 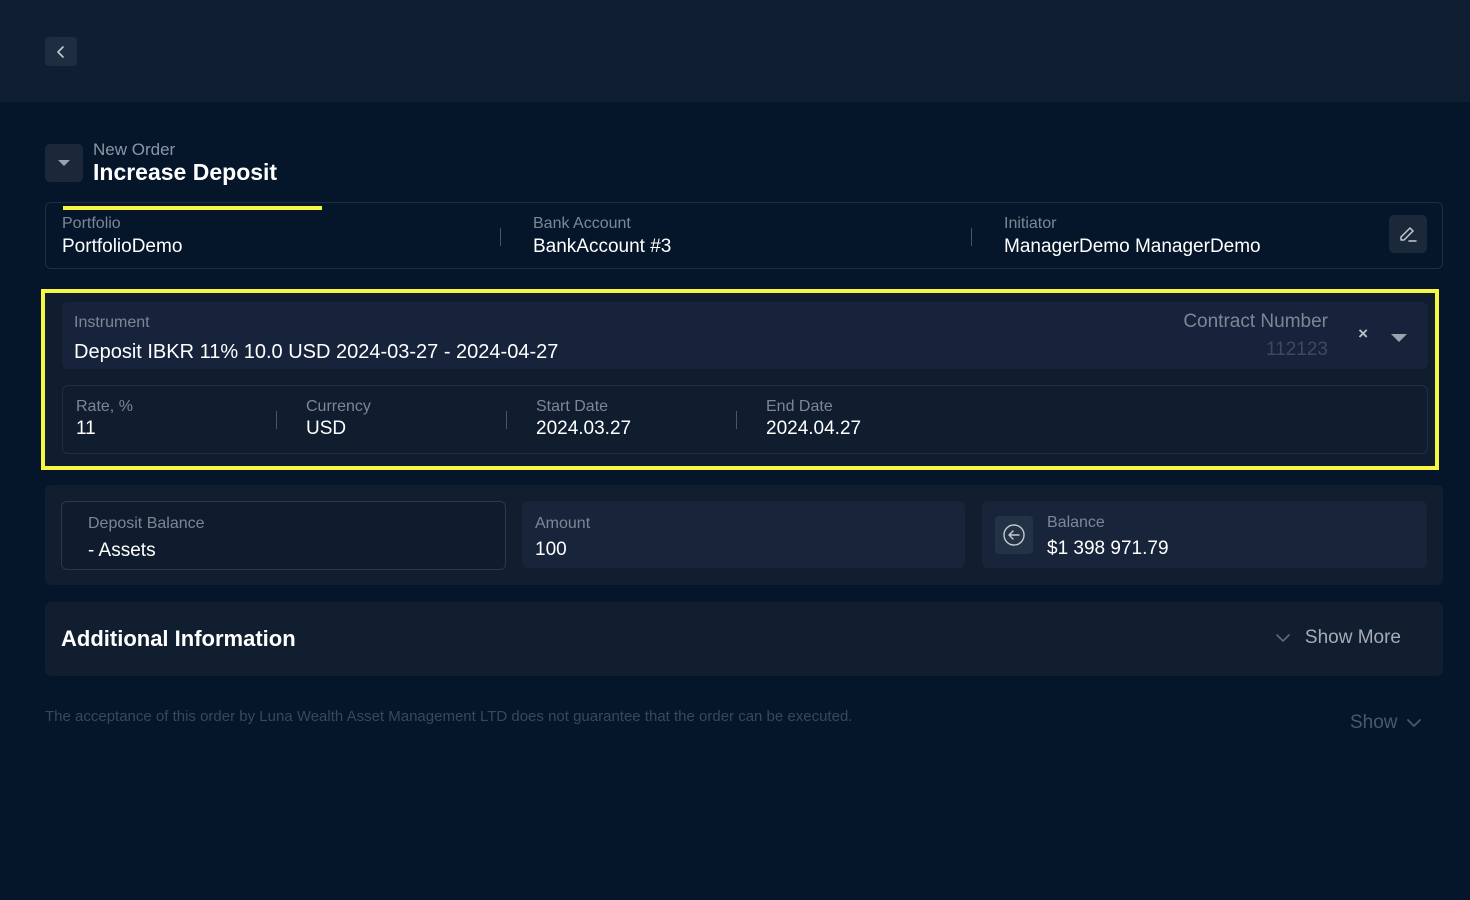 I want to click on back-button, so click(x=61, y=51).